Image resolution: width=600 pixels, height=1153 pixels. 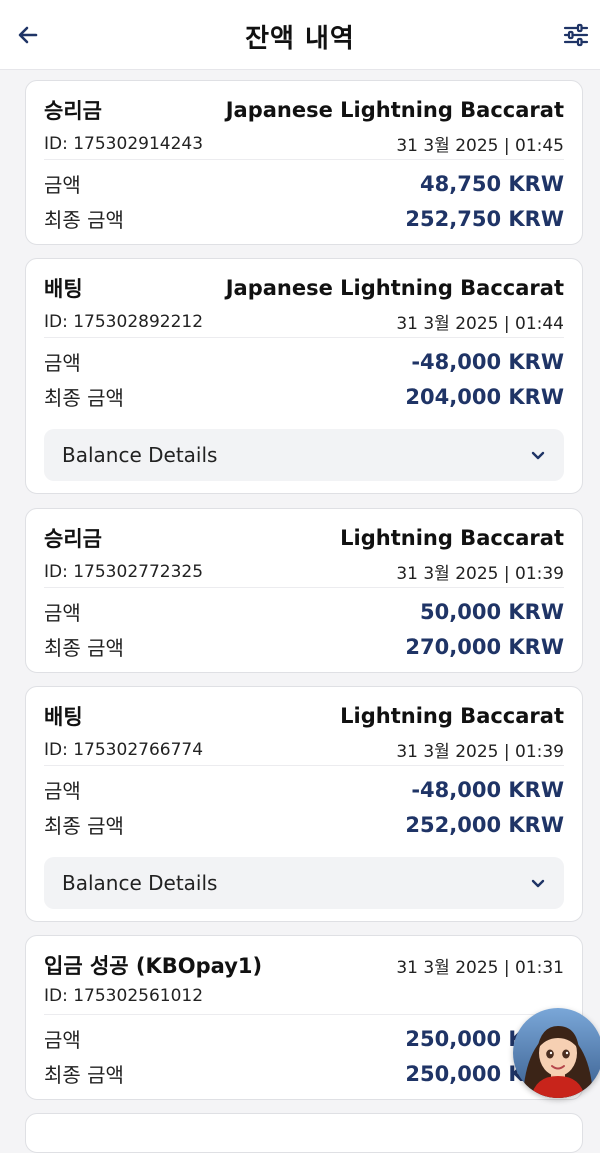 I want to click on support-avatar-button, so click(x=556, y=1053).